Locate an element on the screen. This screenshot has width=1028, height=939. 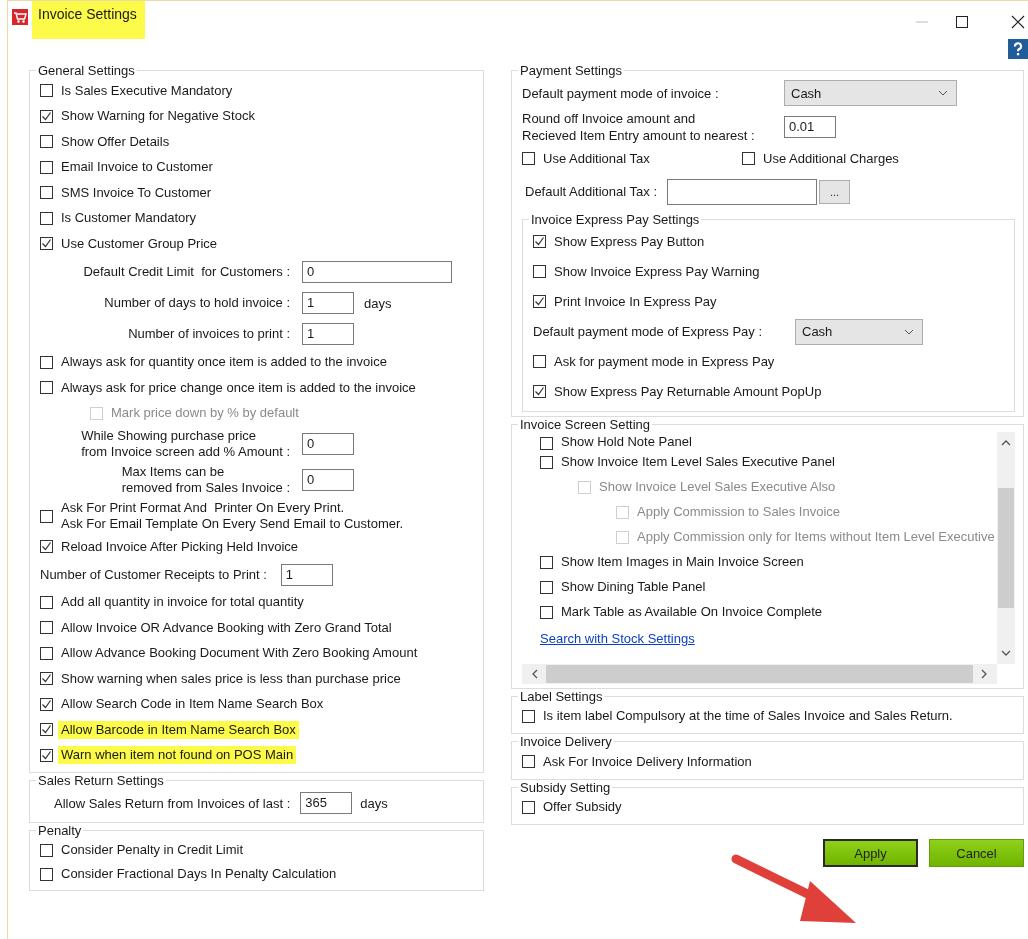
checkbox-label: Show Invoice Level Sales Executive Also is located at coordinates (717, 487).